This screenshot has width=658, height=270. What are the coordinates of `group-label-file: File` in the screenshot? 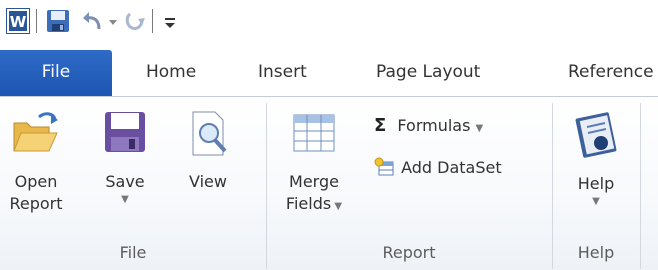 It's located at (133, 252).